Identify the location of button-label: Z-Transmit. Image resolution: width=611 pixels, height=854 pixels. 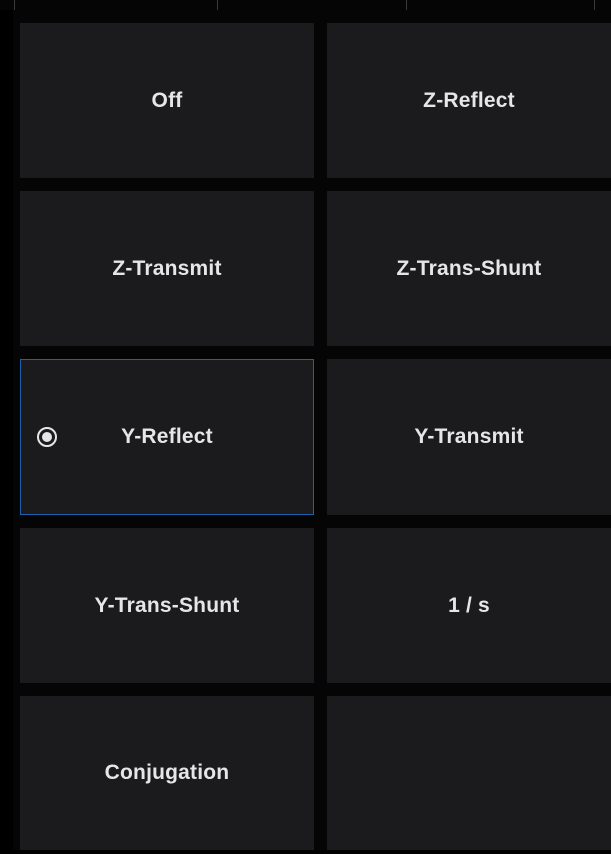
(167, 268).